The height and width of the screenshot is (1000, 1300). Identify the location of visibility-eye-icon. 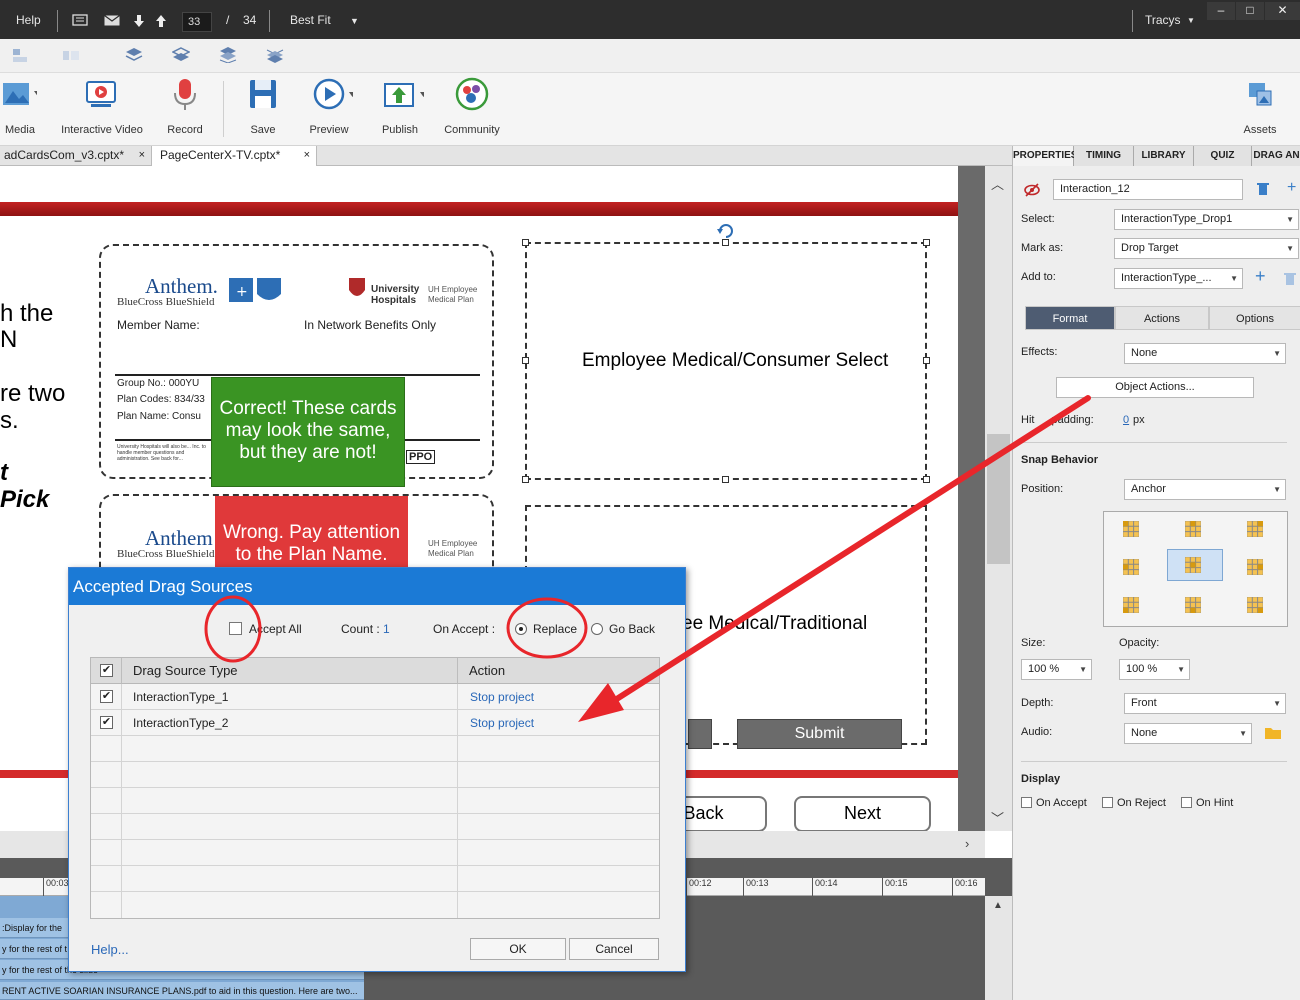
(1032, 190).